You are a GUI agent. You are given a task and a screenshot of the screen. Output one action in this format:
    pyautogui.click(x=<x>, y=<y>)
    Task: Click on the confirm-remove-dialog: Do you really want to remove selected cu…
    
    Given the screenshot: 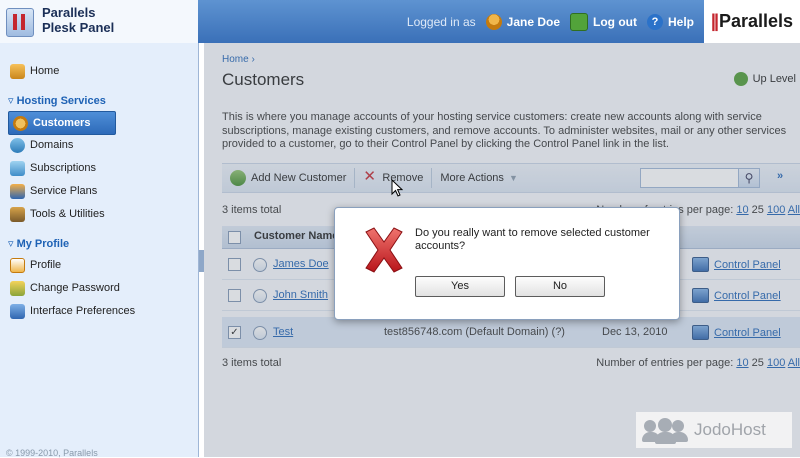 What is the action you would take?
    pyautogui.click(x=507, y=263)
    